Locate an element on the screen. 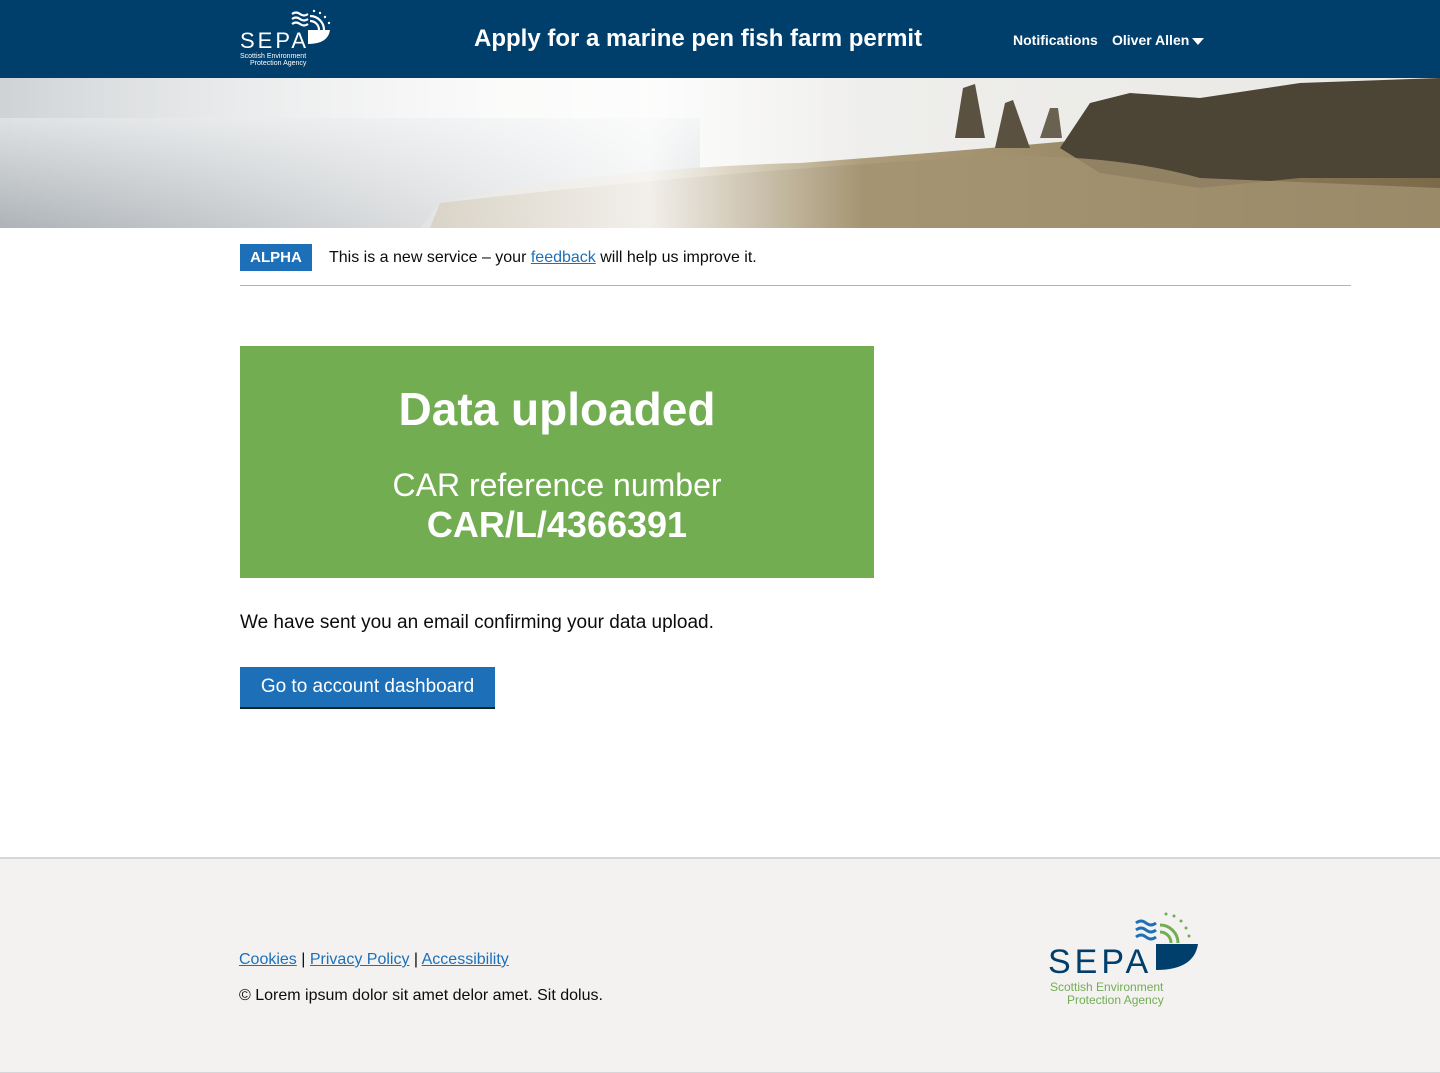 This screenshot has width=1440, height=1073. cookies-link: Cookies is located at coordinates (268, 959).